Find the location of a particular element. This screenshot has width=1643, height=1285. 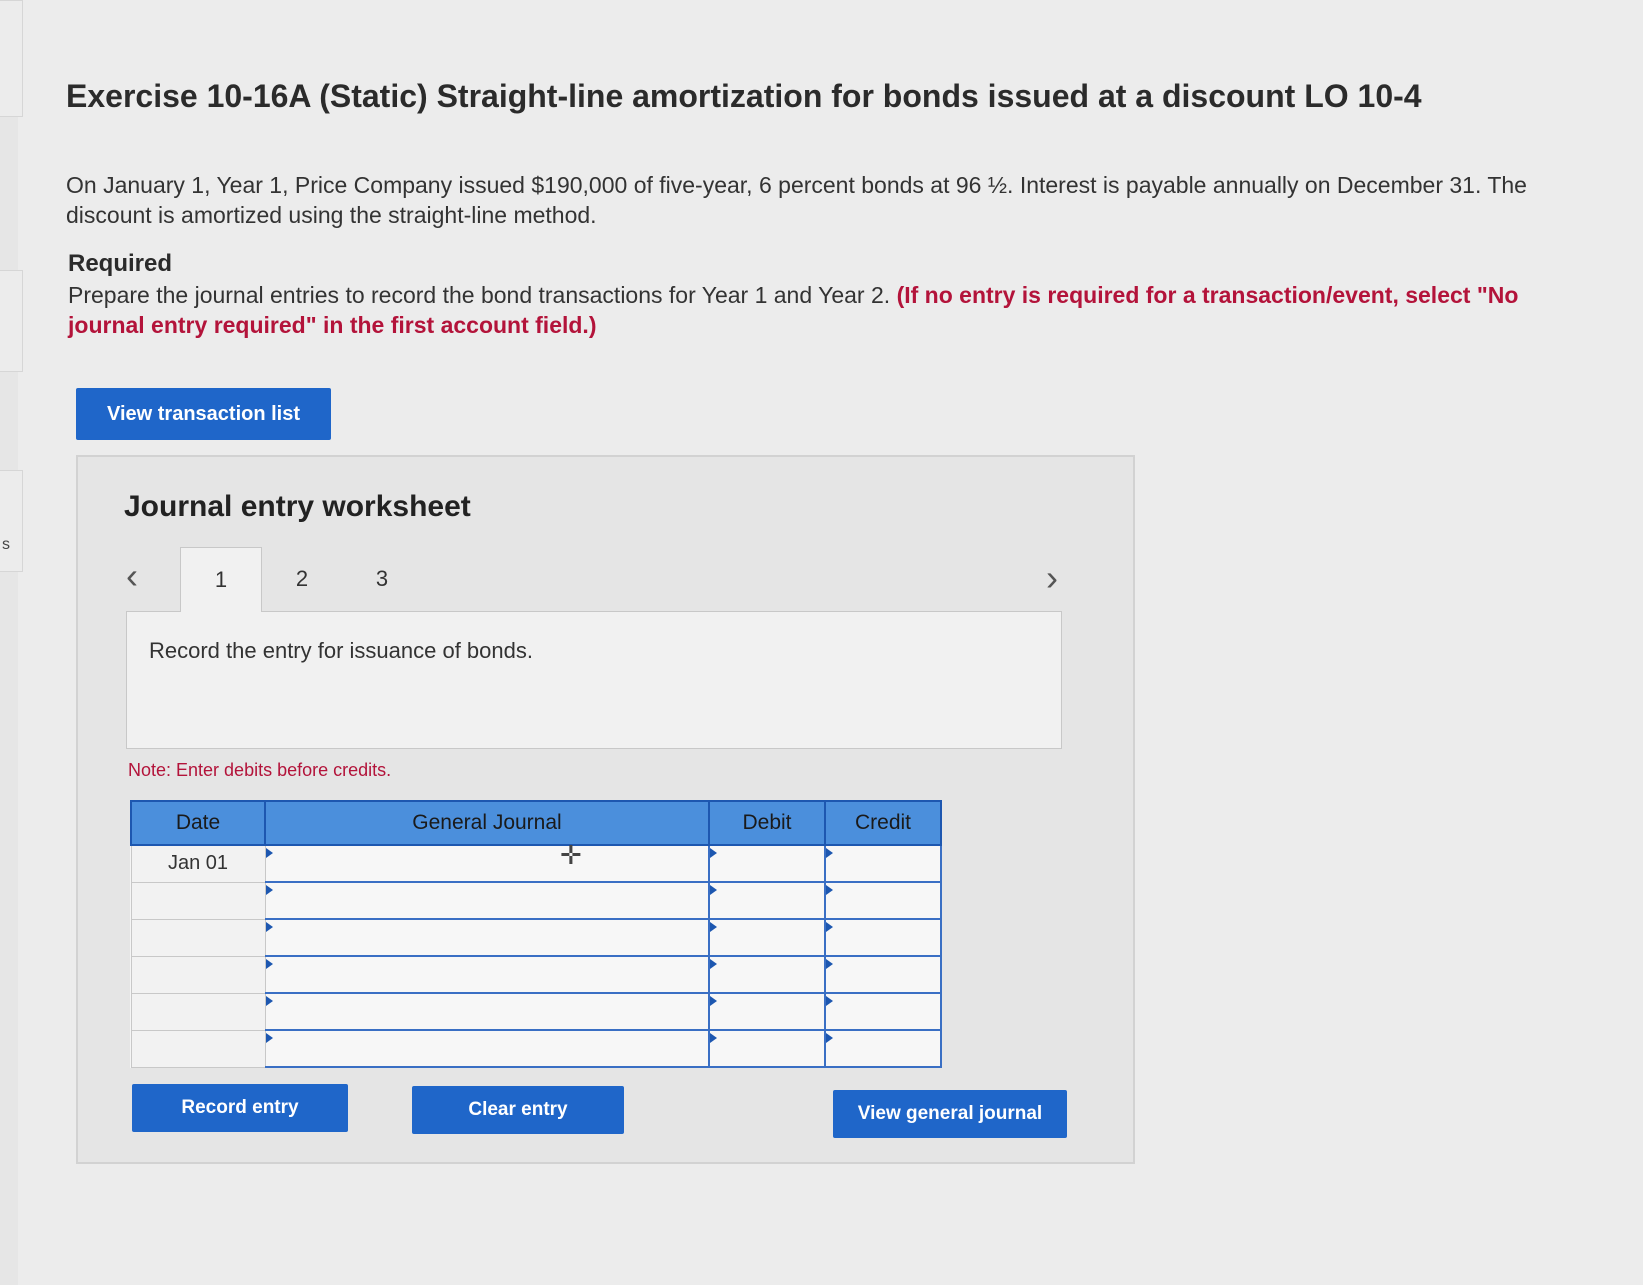

credit-column-header: Credit is located at coordinates (883, 823).